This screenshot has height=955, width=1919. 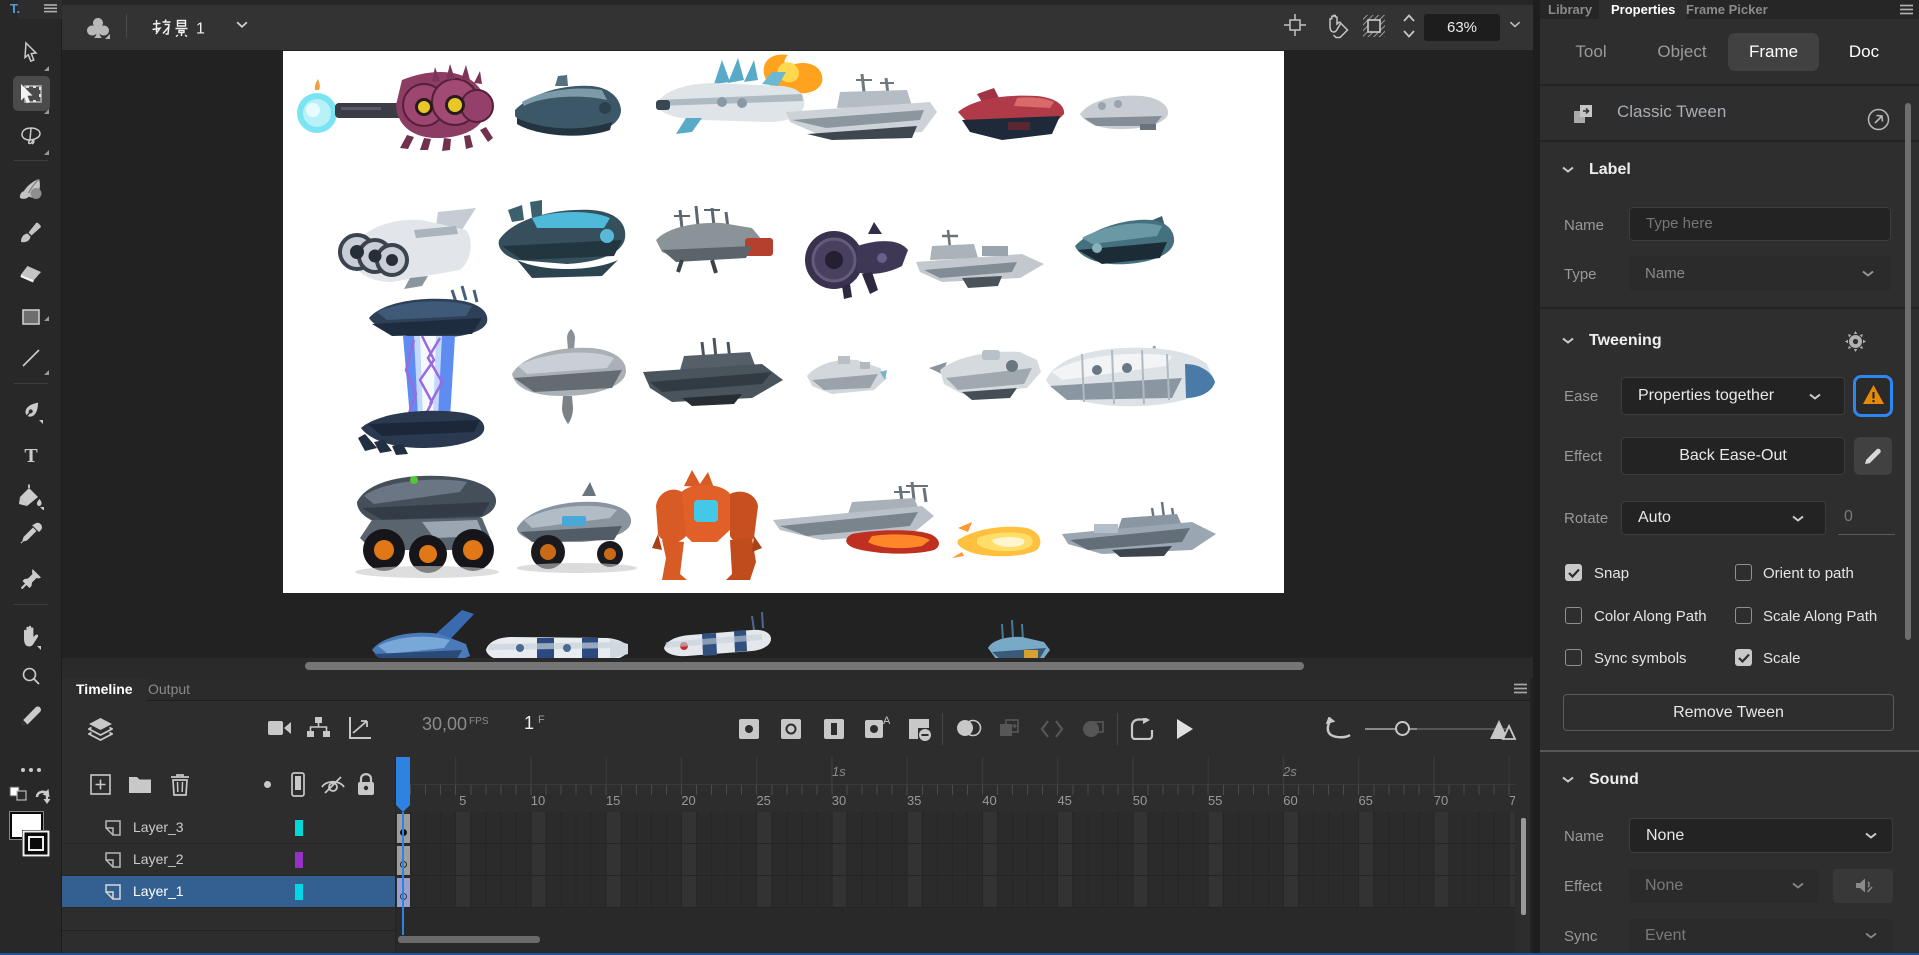 I want to click on svg-text: 1, so click(x=200, y=29).